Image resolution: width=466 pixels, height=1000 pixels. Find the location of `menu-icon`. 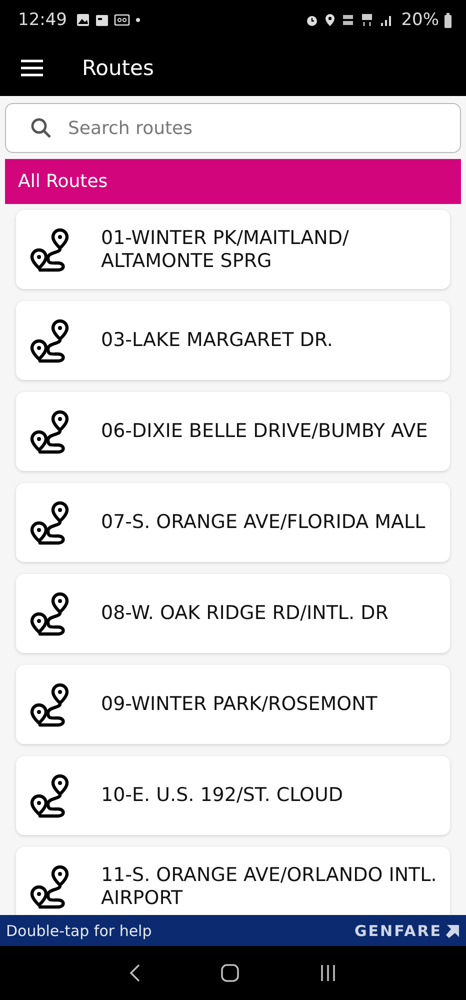

menu-icon is located at coordinates (32, 68).